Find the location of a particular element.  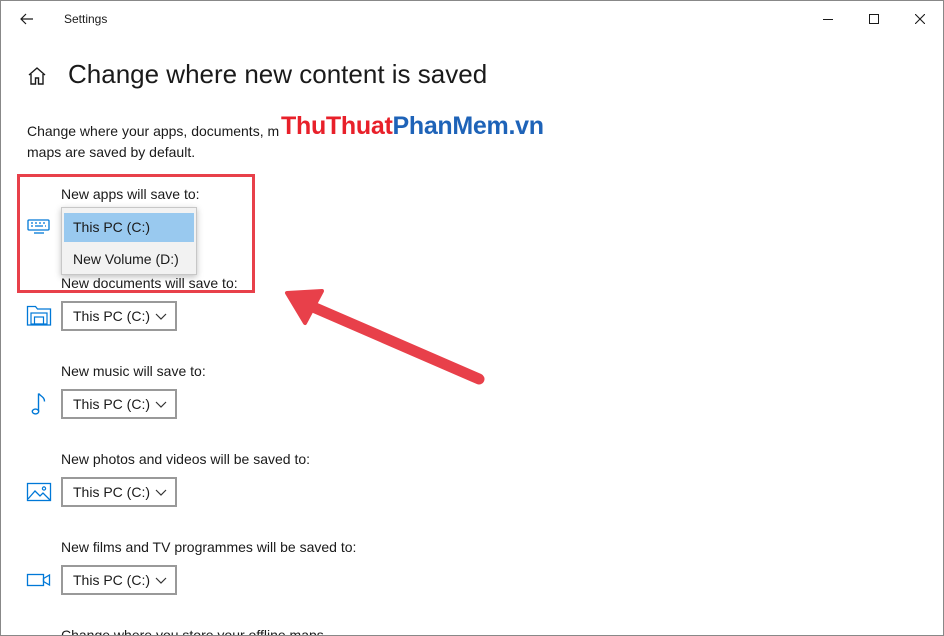

annotation-arrow is located at coordinates (385, 337).